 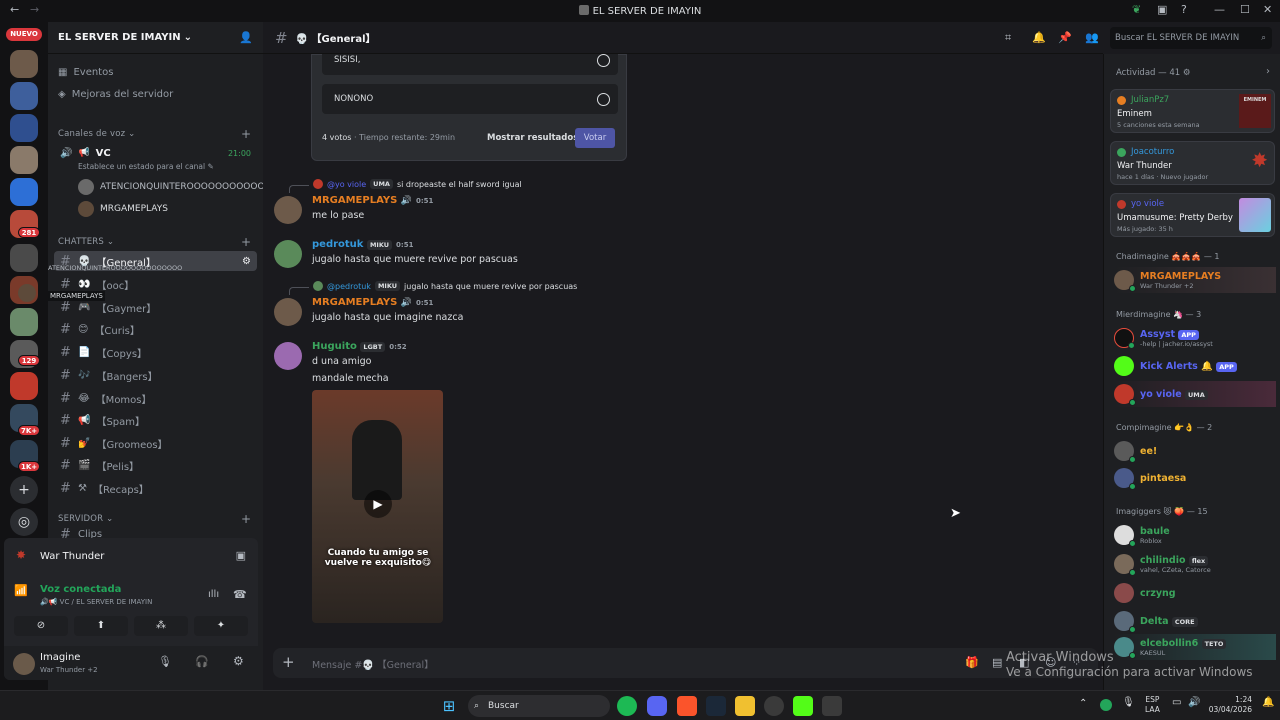 I want to click on channel-momos: # 😂 【Momos】, so click(x=155, y=398).